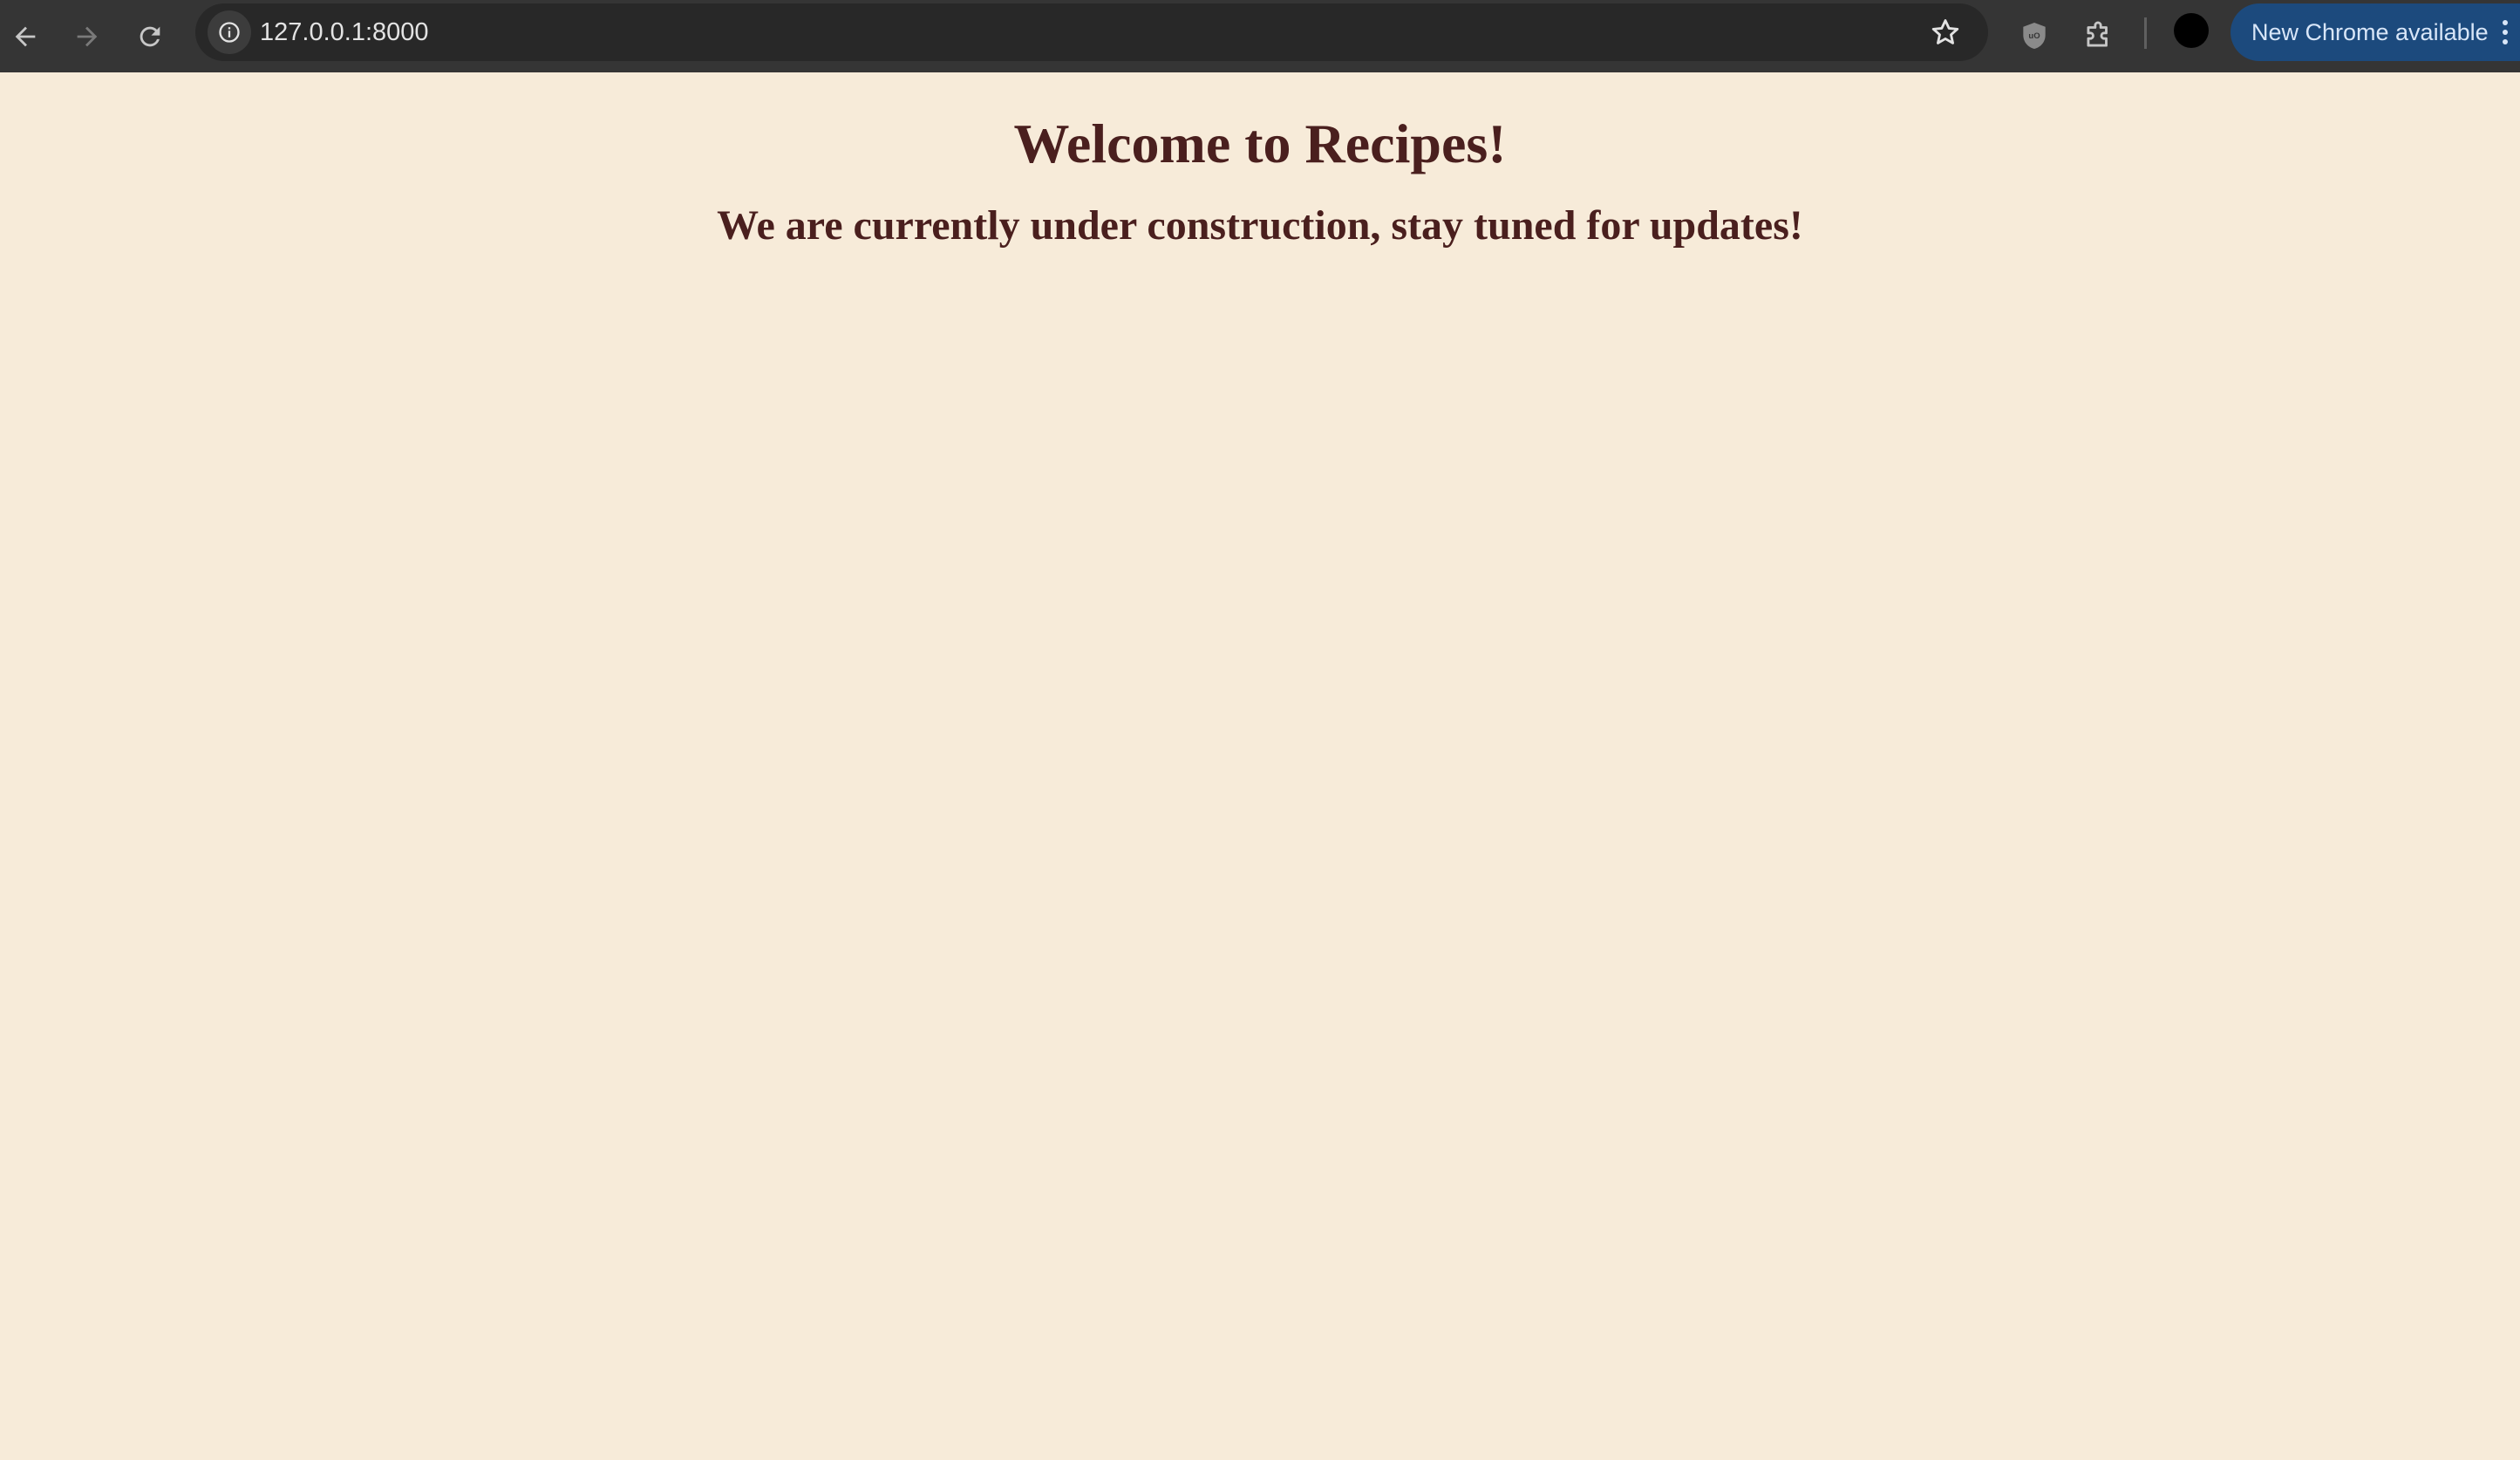 The image size is (2520, 1460). Describe the element at coordinates (344, 32) in the screenshot. I see `url-text: 127.0.0.1:8000` at that location.